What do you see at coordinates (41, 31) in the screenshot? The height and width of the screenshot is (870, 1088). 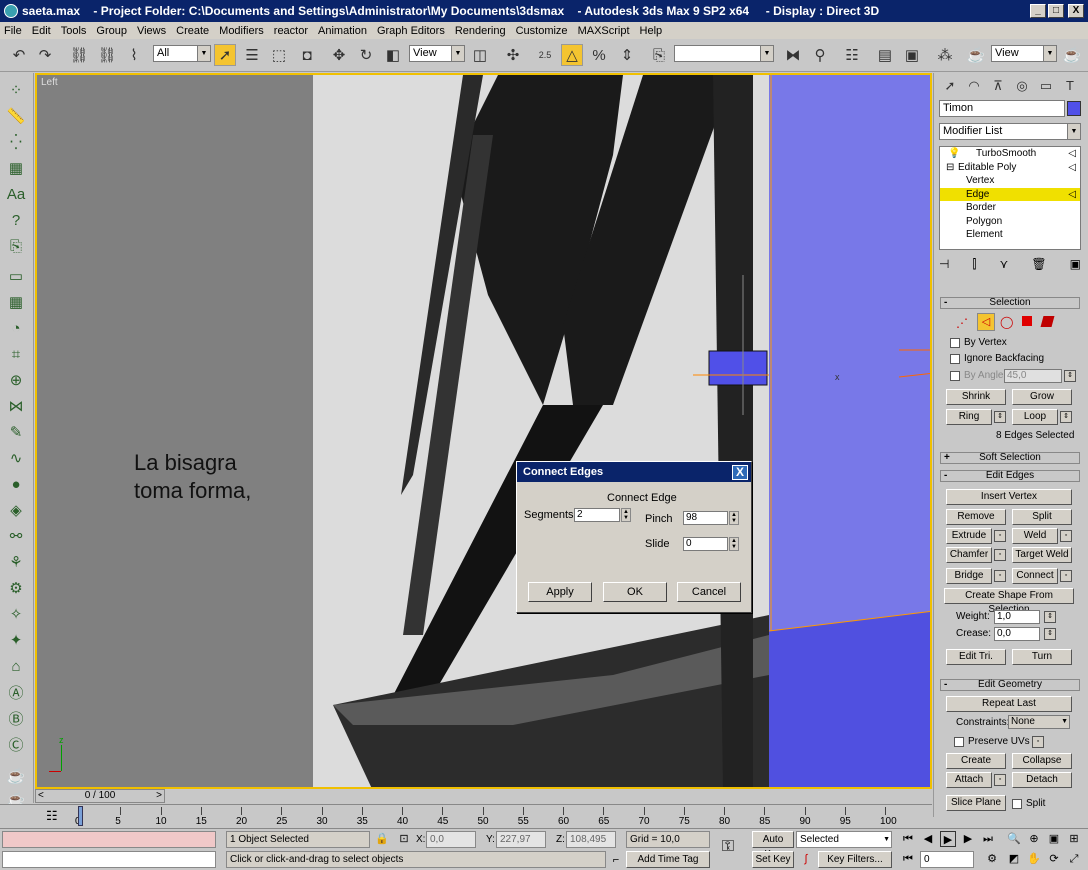 I see `menu-edit: Edit` at bounding box center [41, 31].